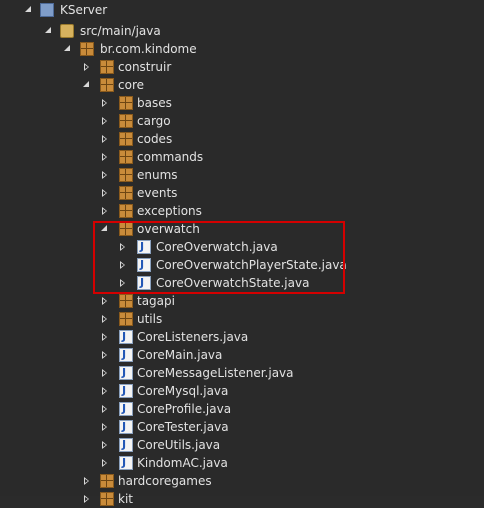  Describe the element at coordinates (184, 409) in the screenshot. I see `file-label: CoreProfile.java` at that location.